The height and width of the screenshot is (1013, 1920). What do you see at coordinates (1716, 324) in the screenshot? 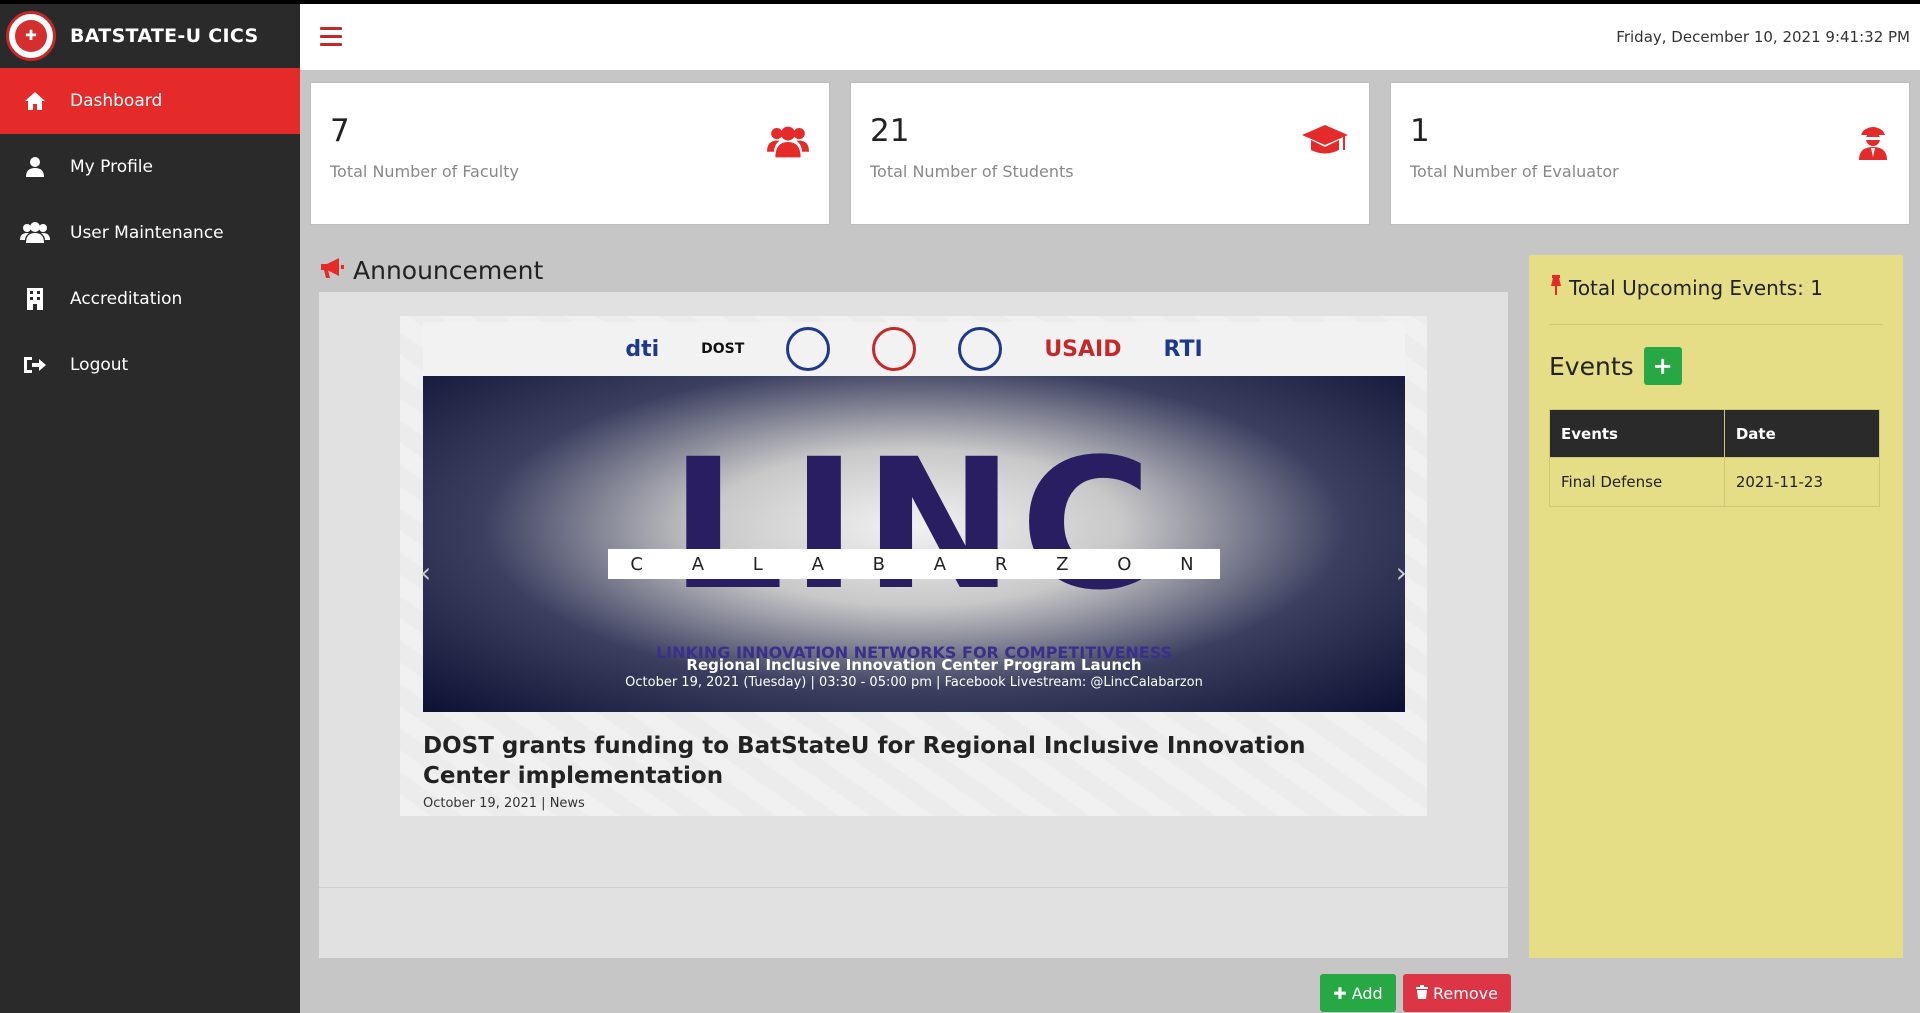
I see `events-divider` at bounding box center [1716, 324].